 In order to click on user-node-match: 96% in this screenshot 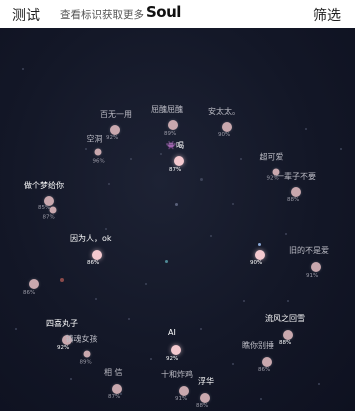, I will do `click(98, 161)`.